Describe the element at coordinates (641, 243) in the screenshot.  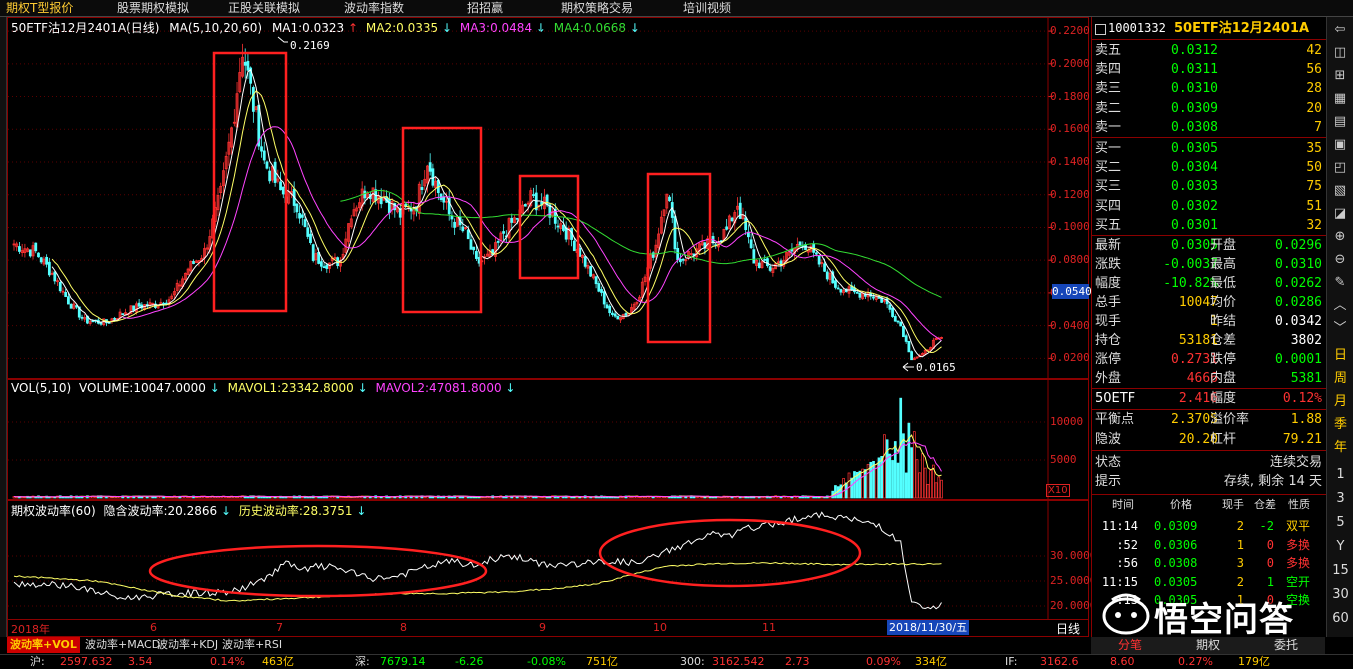
I see `ma4-line` at that location.